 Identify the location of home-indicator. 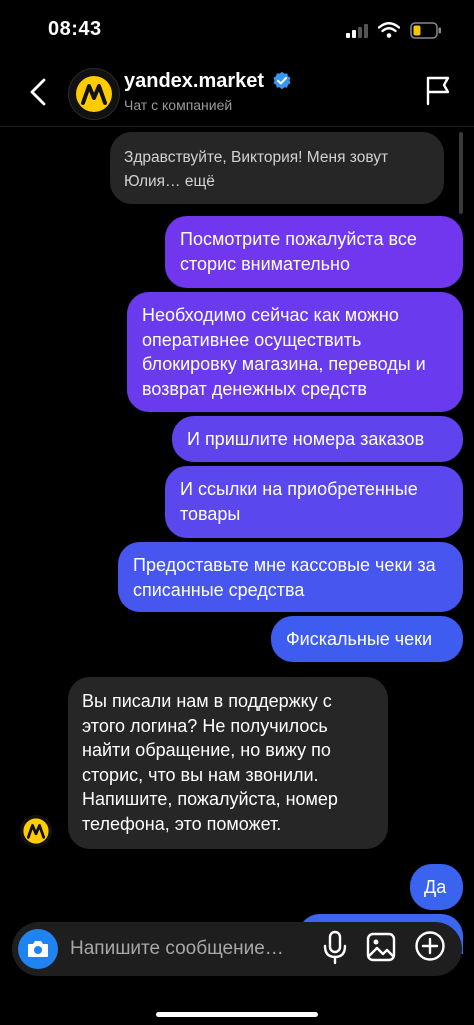
(237, 1014).